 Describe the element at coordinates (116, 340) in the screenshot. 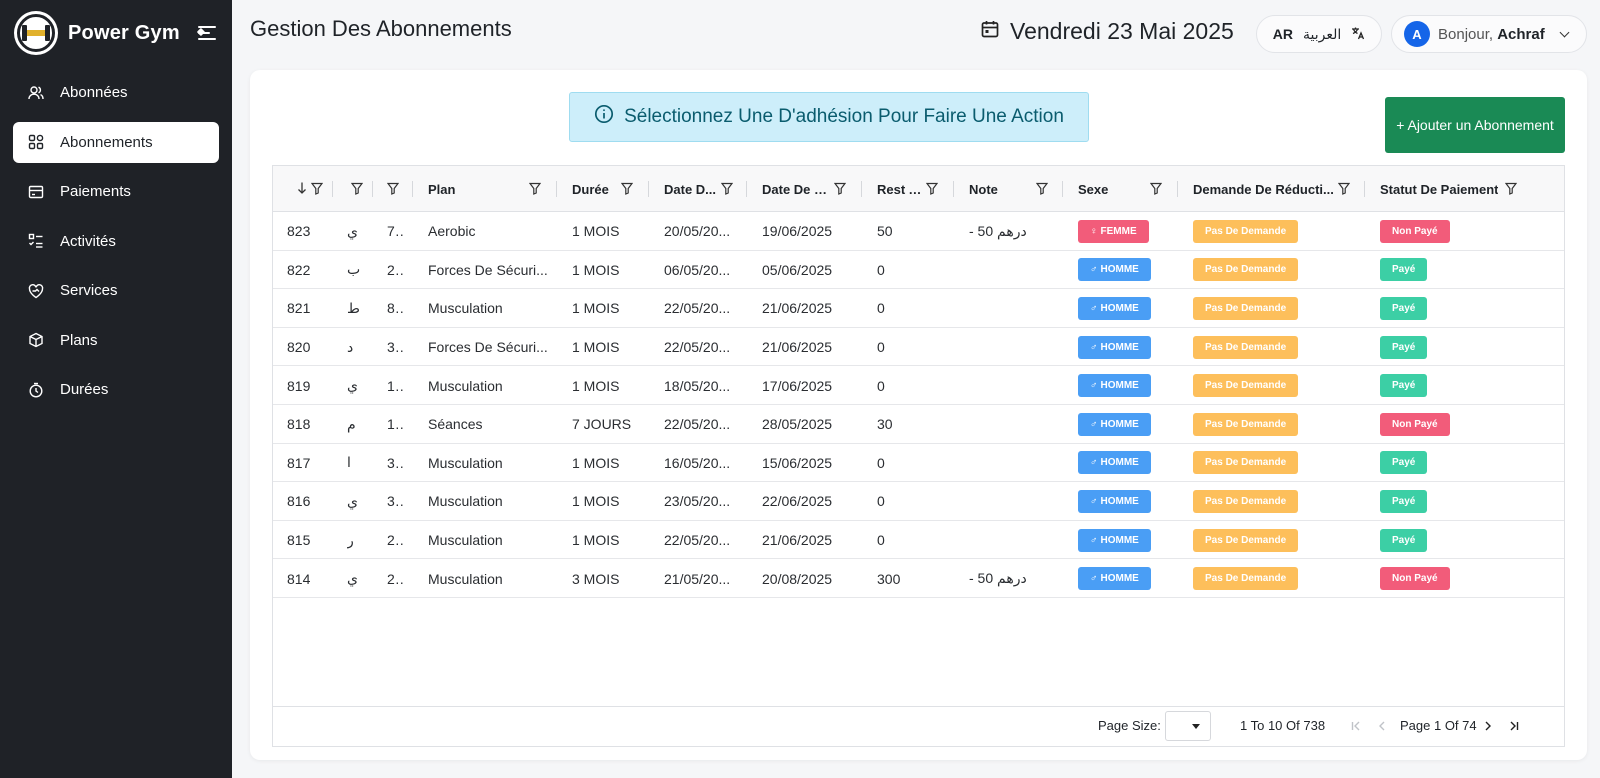

I see `sidebar-item-plans: Plans` at that location.